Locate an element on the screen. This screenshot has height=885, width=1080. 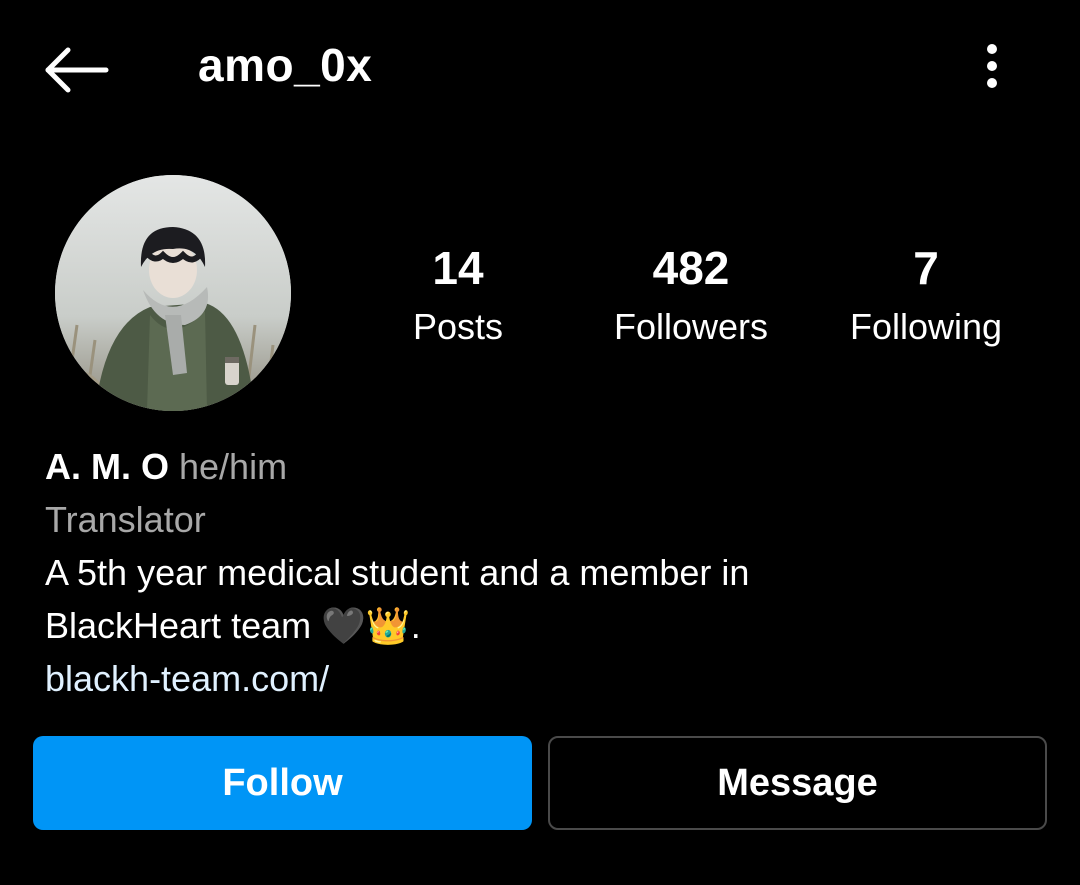
followers-count: 482 is located at coordinates (691, 268).